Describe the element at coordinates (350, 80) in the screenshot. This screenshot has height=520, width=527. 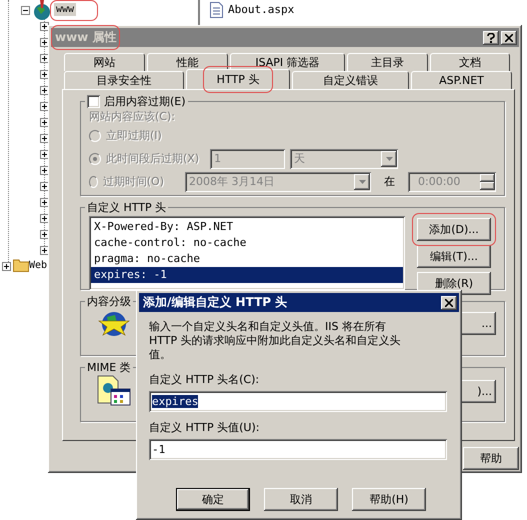
I see `tab: 自定义错误` at that location.